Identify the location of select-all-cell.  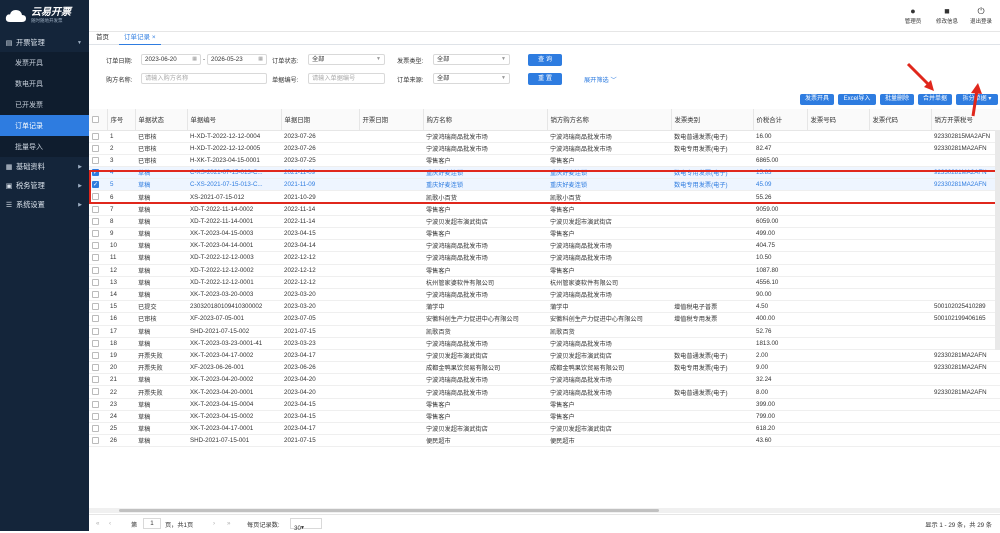
(98, 120).